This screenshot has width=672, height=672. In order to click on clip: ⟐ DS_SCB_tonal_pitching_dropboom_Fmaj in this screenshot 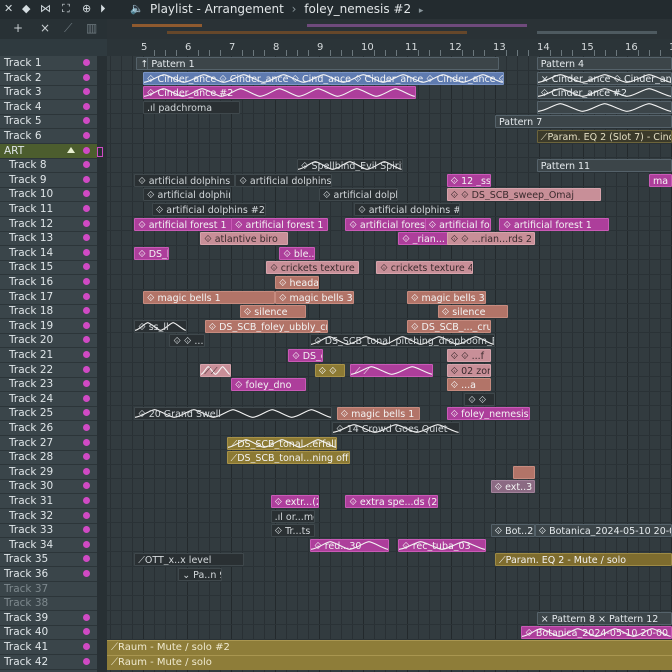, I will do `click(402, 341)`.